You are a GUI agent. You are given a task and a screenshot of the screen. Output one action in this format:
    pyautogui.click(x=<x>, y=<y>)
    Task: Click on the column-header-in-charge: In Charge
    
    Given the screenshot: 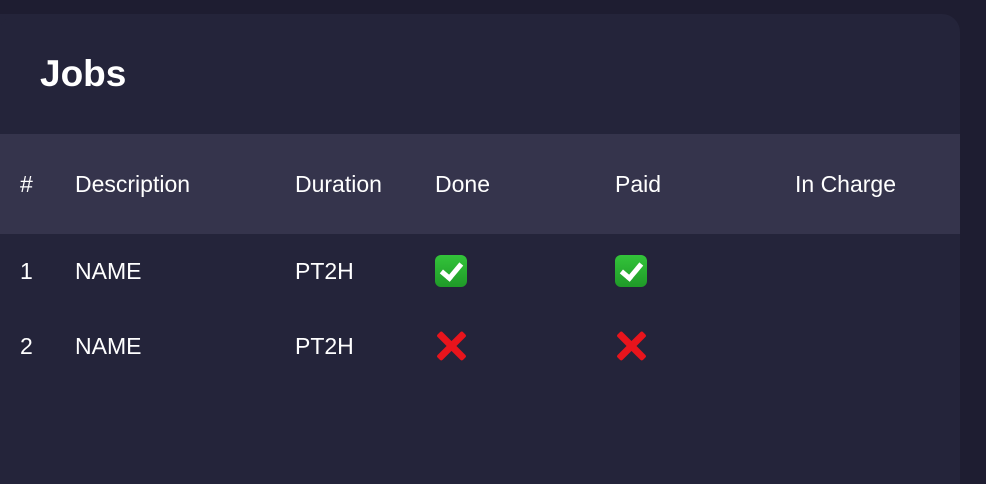 What is the action you would take?
    pyautogui.click(x=846, y=183)
    